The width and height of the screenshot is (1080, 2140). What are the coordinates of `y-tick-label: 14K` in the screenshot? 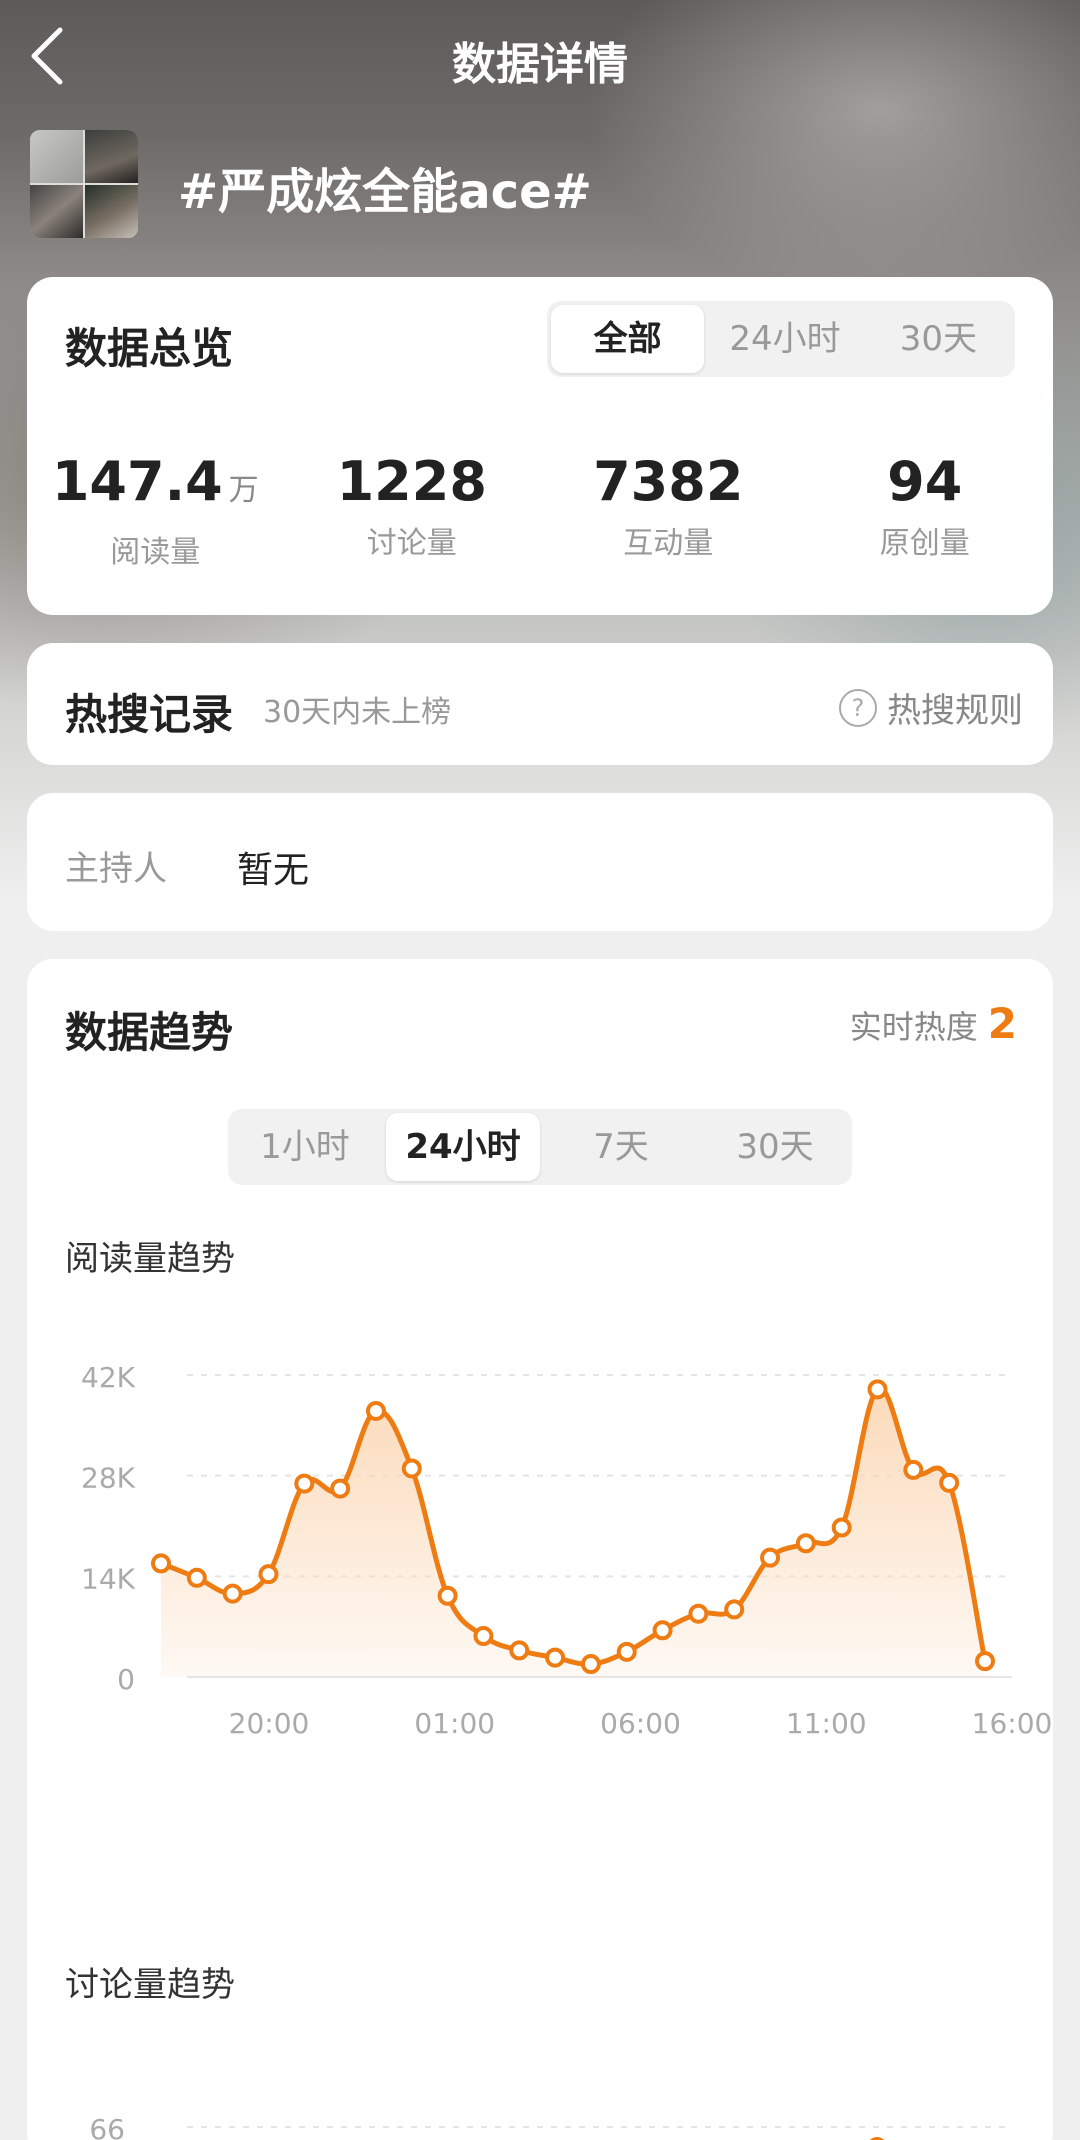 It's located at (108, 1578).